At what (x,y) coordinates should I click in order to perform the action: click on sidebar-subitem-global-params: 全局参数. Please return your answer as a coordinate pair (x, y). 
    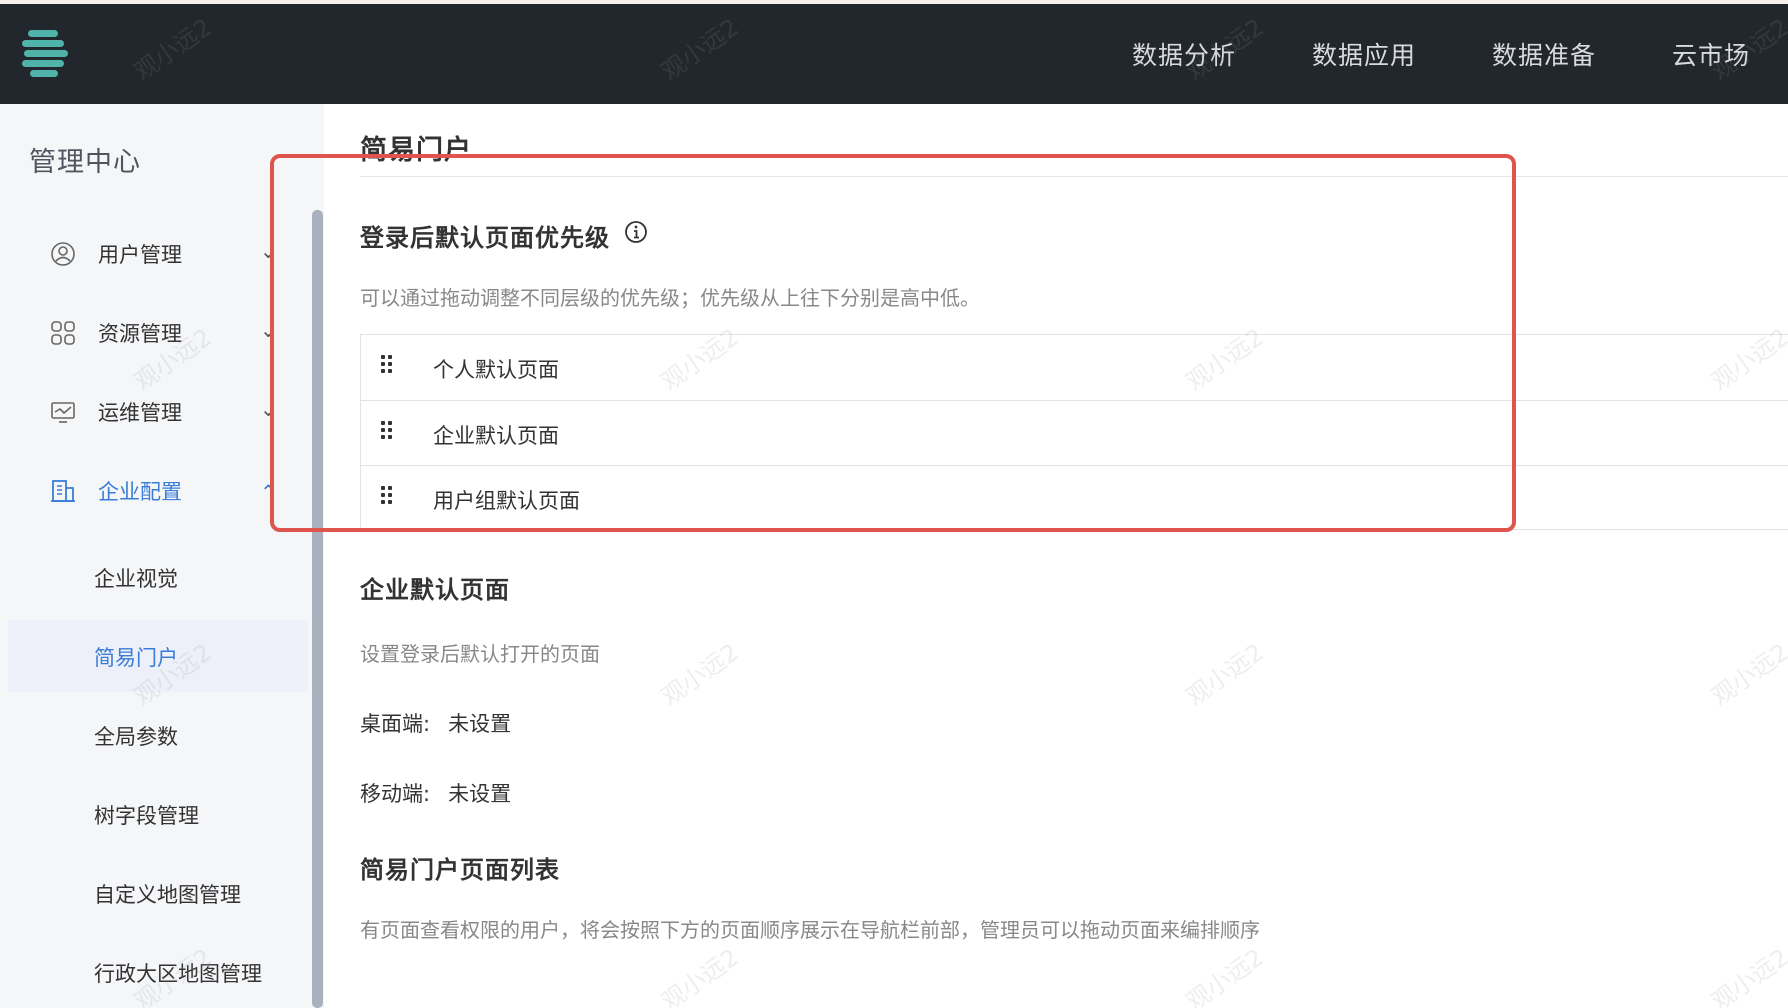
    Looking at the image, I should click on (158, 735).